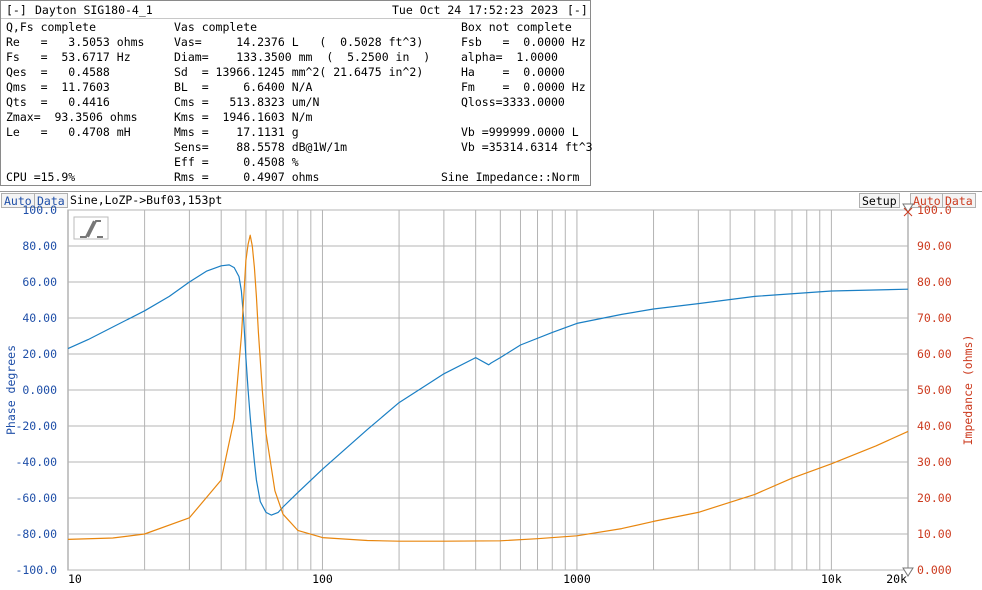  Describe the element at coordinates (243, 117) in the screenshot. I see `vas-parameter-row: Kms = 1946.1603 N/m` at that location.